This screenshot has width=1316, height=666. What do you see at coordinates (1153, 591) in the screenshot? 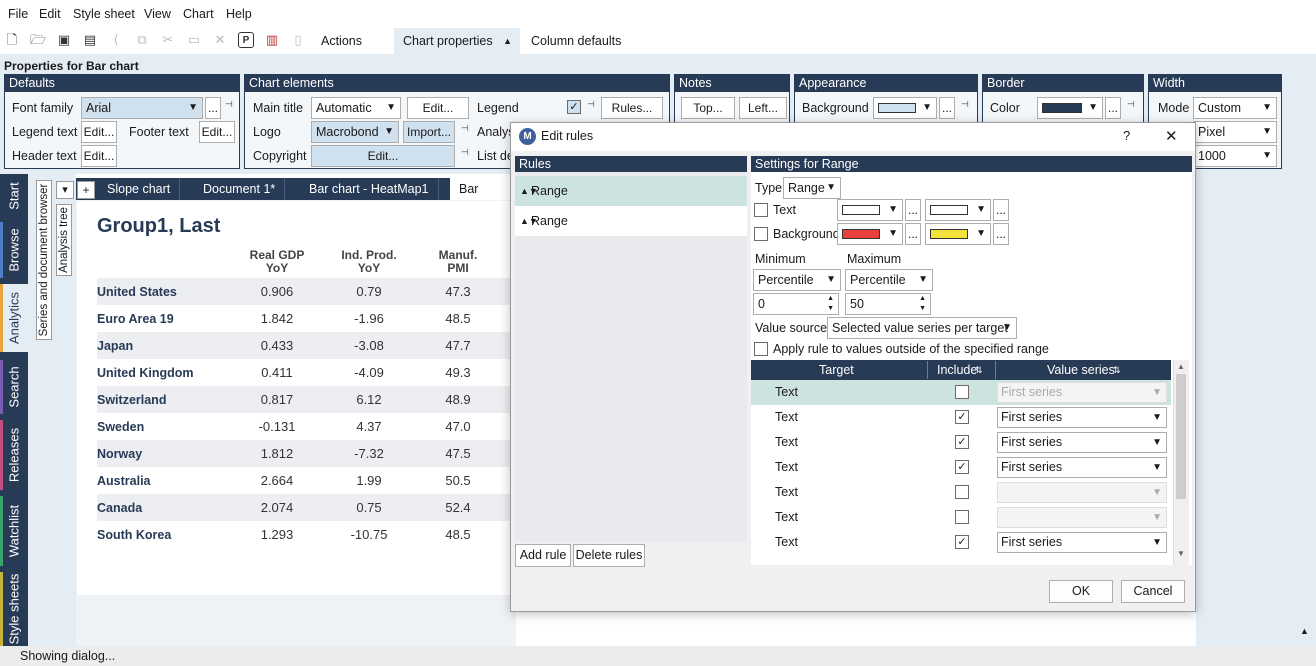
I see `cancel-button: Cancel` at bounding box center [1153, 591].